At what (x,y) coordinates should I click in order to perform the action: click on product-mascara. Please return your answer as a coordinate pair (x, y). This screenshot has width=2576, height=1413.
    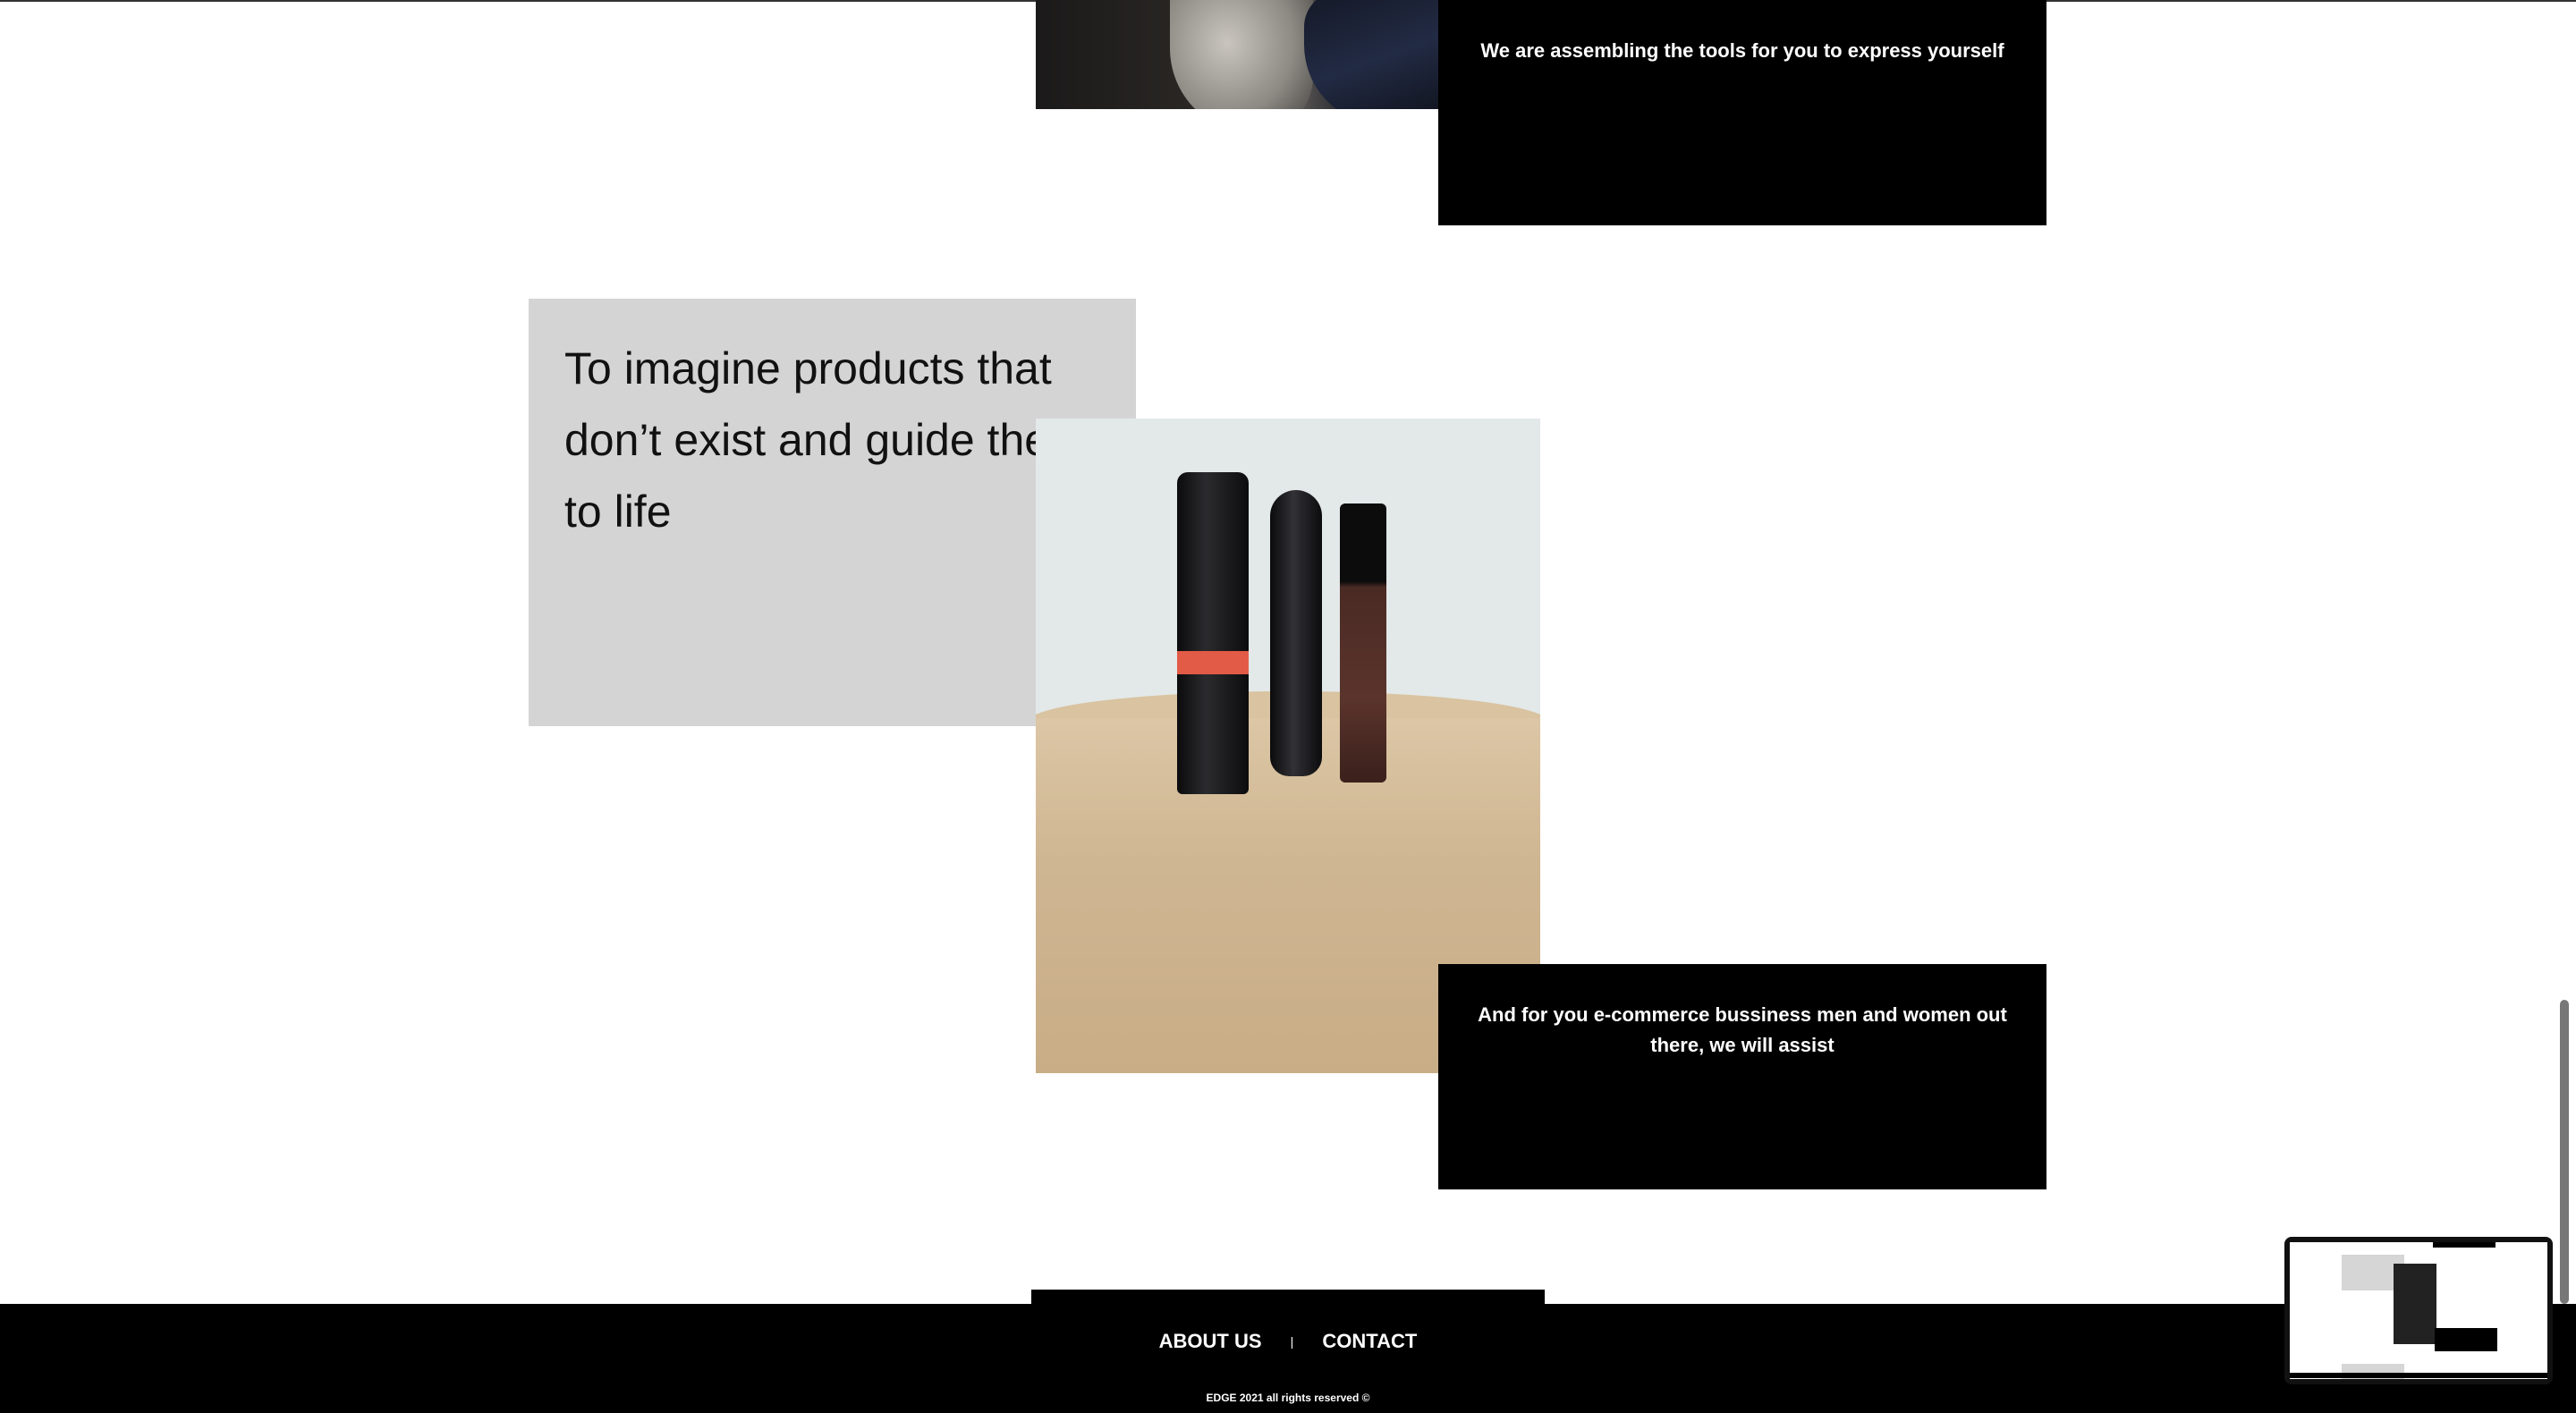
    Looking at the image, I should click on (1296, 633).